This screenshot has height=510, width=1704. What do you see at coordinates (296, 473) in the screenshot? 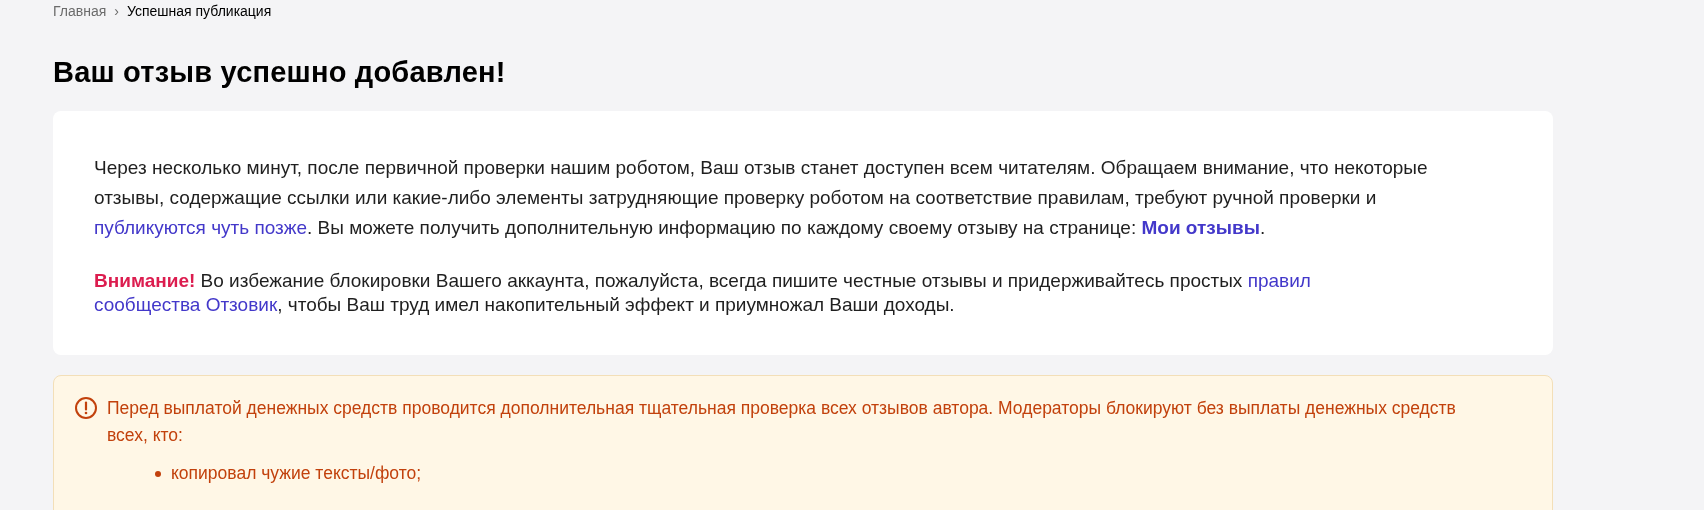
I see `warning-list-item: копировал чужие тексты/фото;` at bounding box center [296, 473].